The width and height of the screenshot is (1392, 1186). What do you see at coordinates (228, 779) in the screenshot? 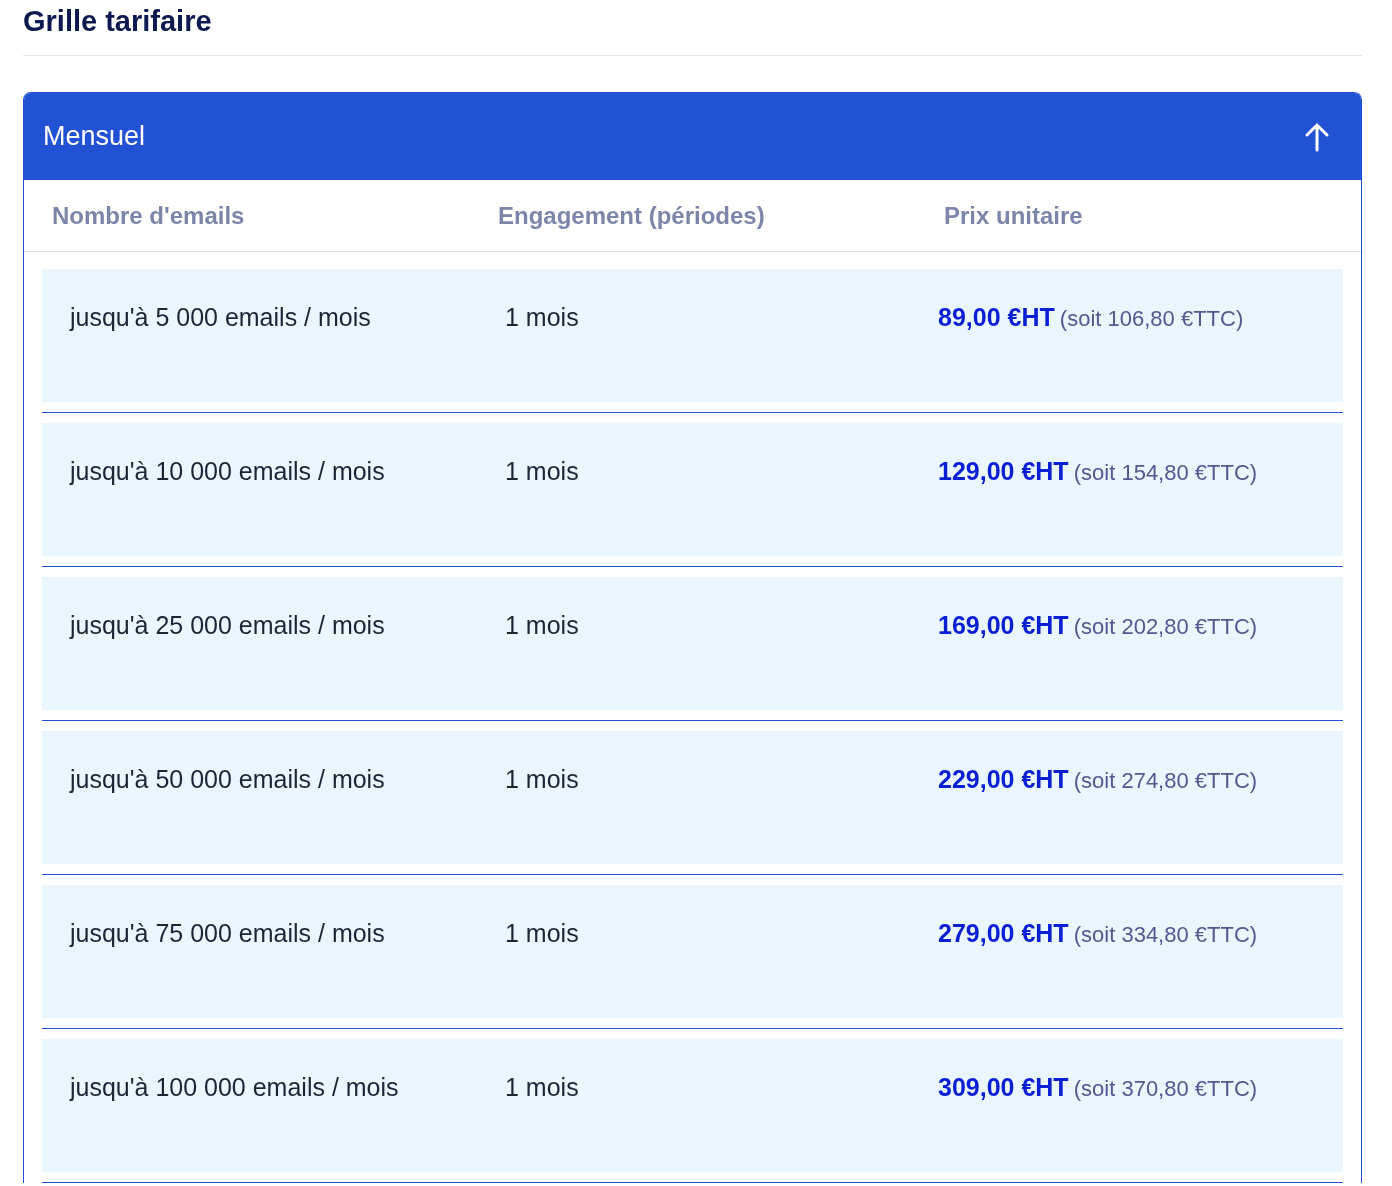
I see `table-cell-text: jusqu'à 50 000 emails / mois` at bounding box center [228, 779].